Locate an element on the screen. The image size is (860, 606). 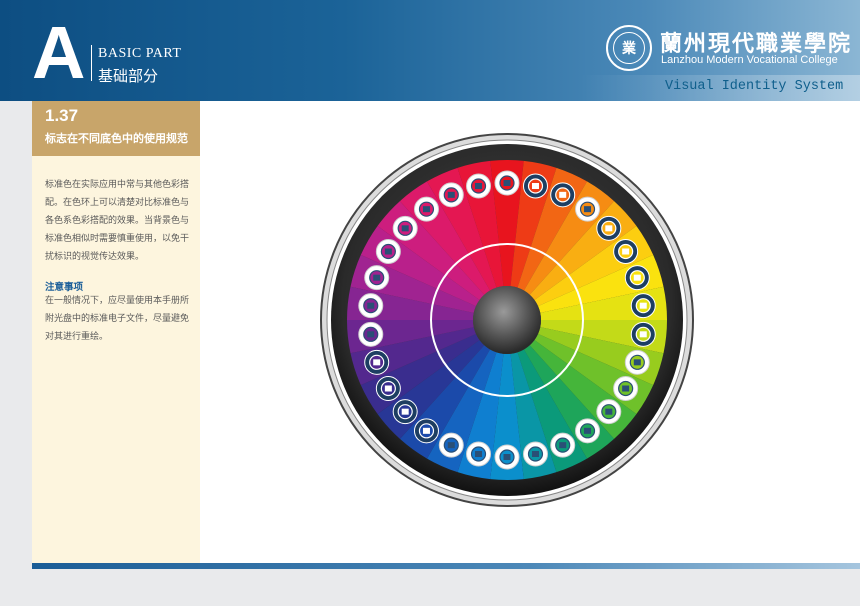
basic-part-cn-label: 基础部分 is located at coordinates (128, 76).